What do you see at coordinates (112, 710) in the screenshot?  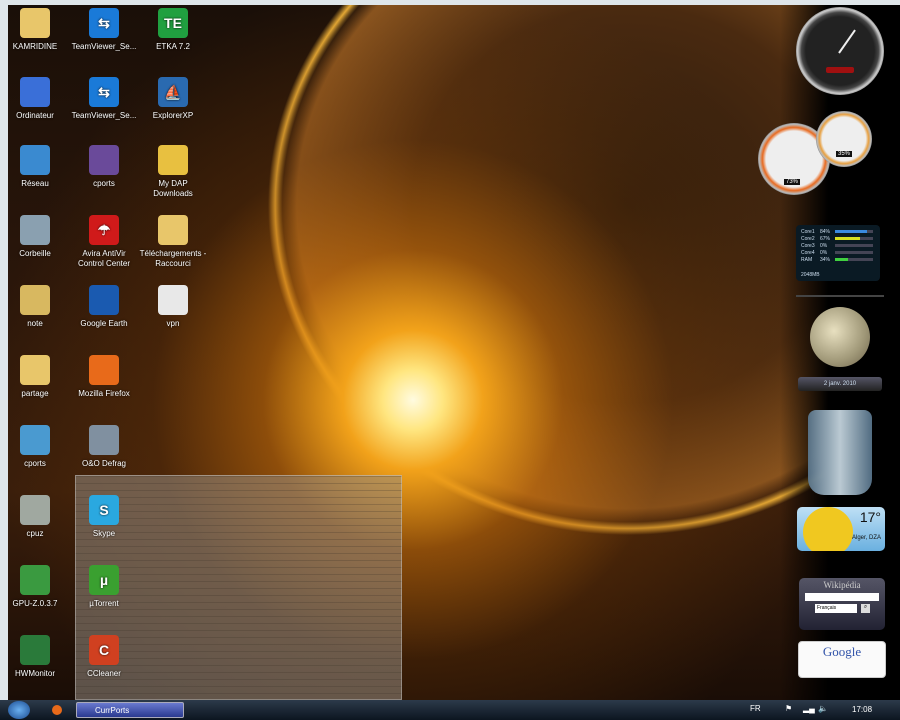 I see `taskbar-window-label: CurrPorts` at bounding box center [112, 710].